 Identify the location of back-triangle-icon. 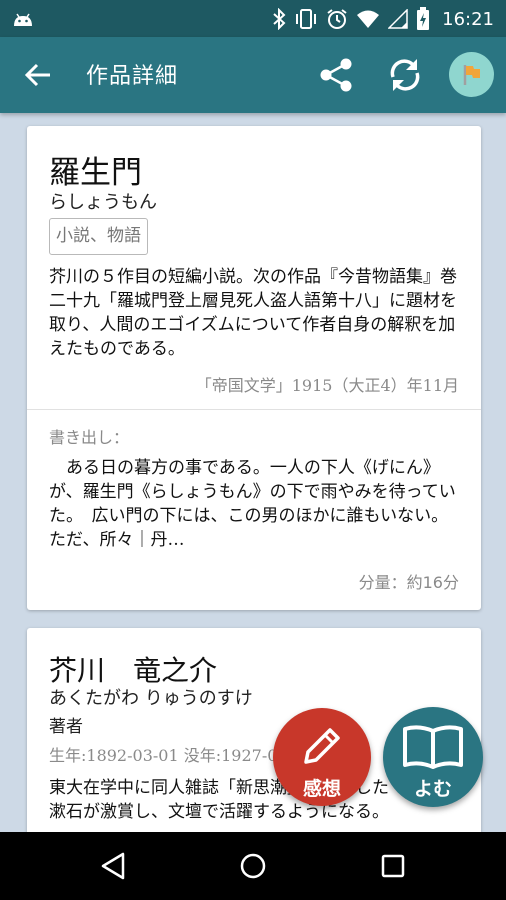
(113, 866).